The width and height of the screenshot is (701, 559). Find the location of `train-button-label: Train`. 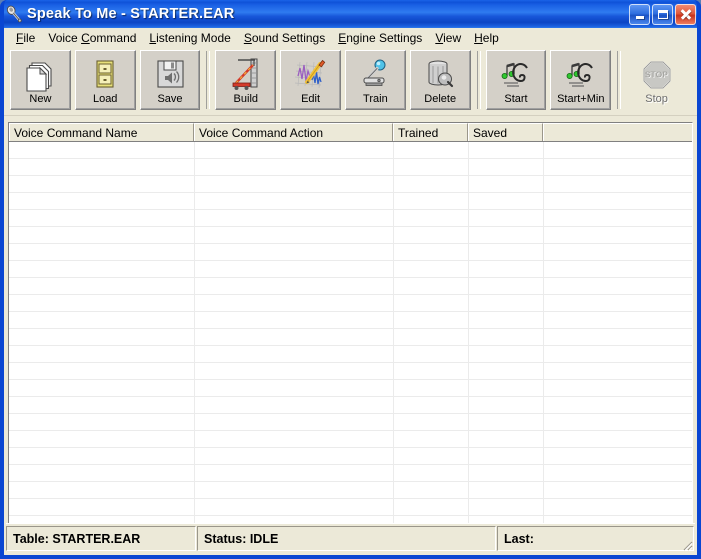

train-button-label: Train is located at coordinates (375, 99).